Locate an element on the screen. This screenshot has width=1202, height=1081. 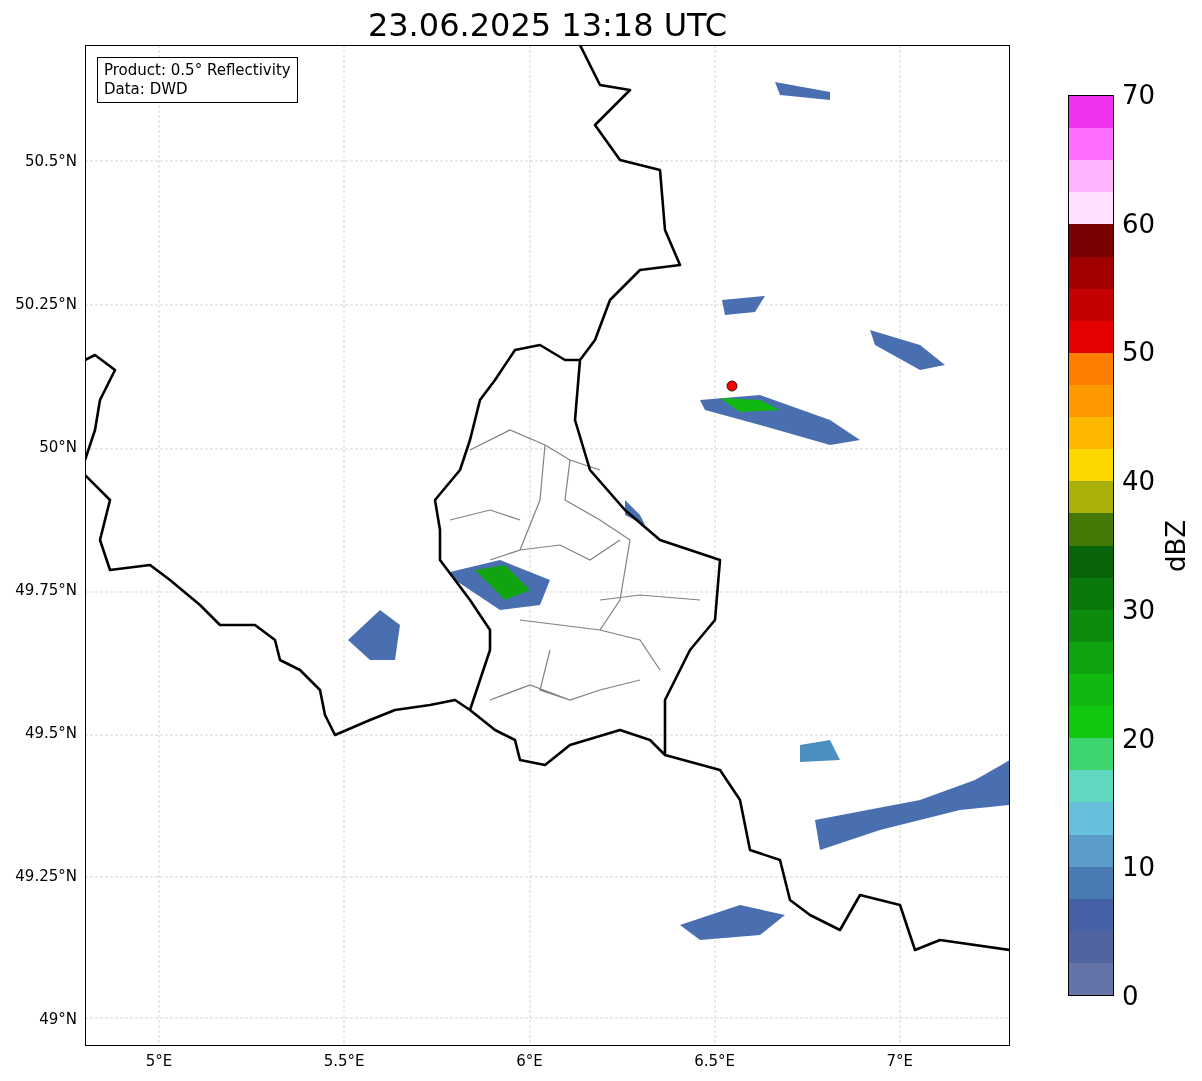
colorbar-label: dBZ is located at coordinates (1175, 545).